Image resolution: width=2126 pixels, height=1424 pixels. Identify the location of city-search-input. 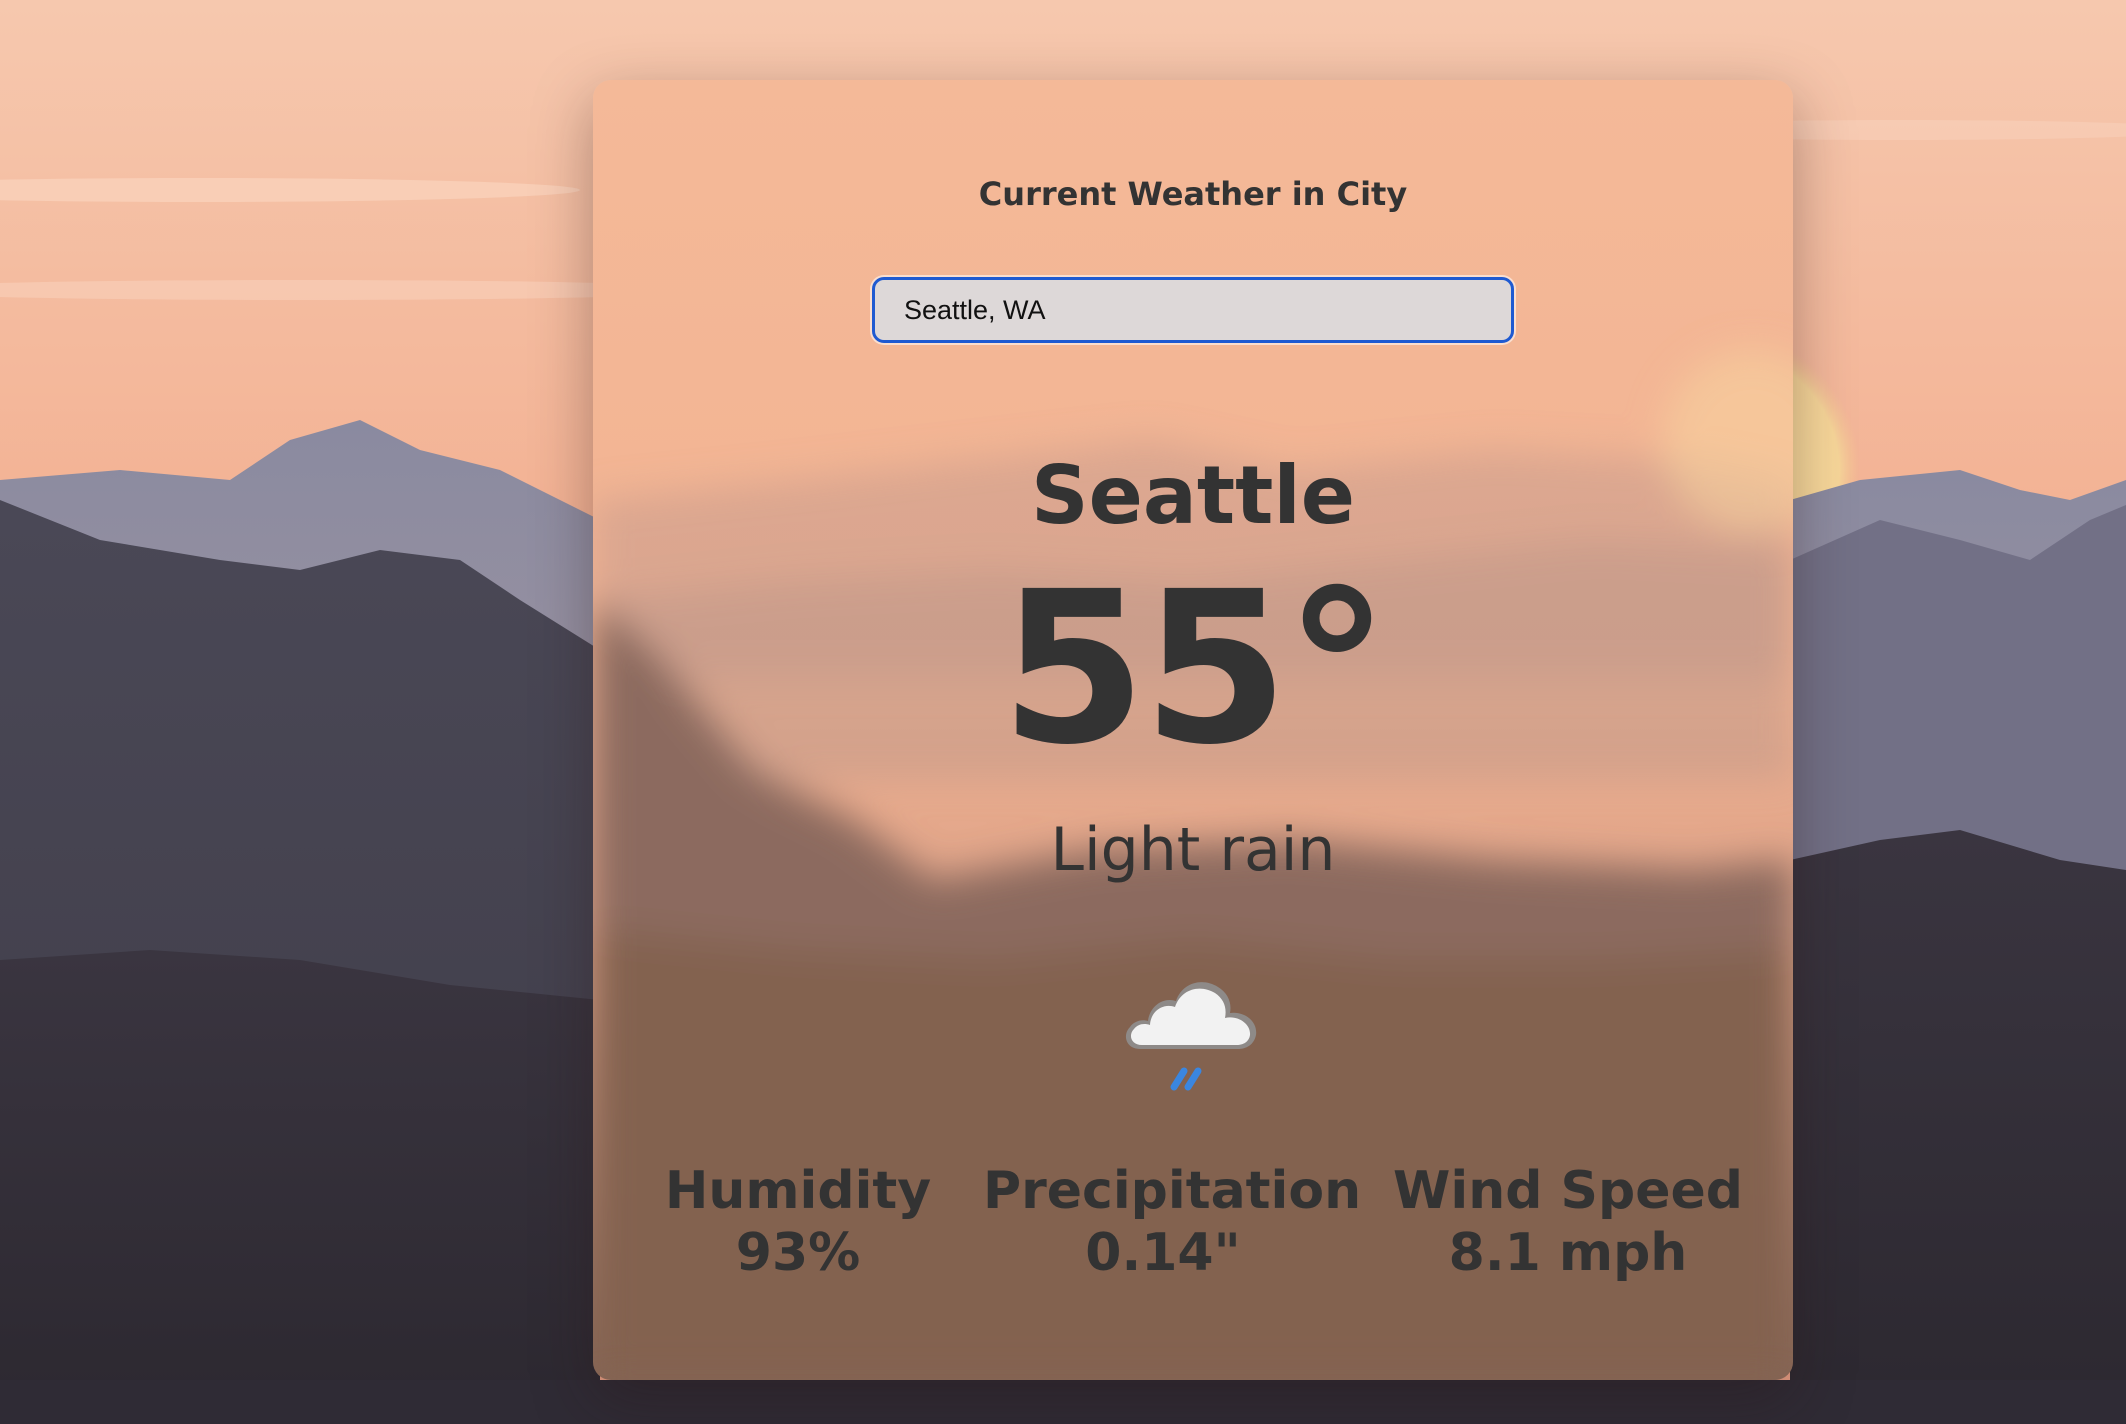
(1193, 310).